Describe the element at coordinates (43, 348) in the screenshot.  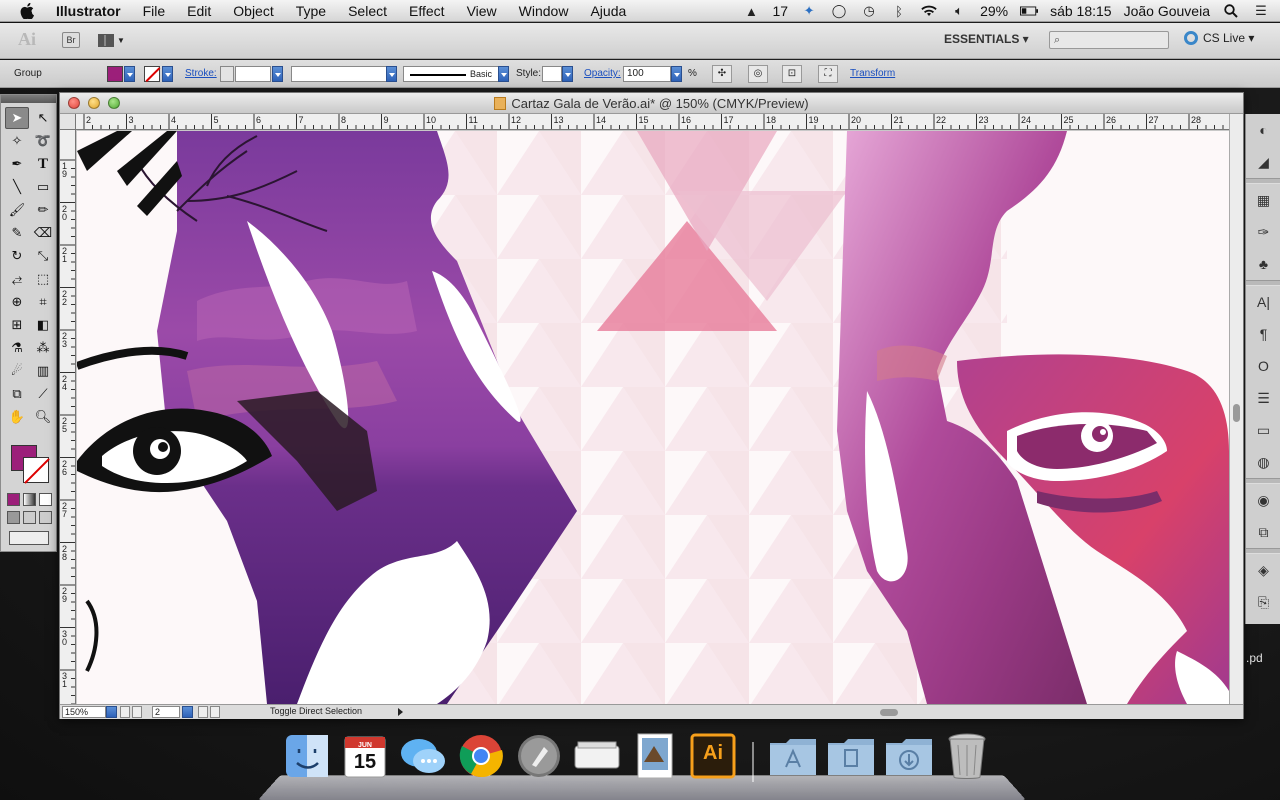
I see `blend-tool-icon: ⁂` at that location.